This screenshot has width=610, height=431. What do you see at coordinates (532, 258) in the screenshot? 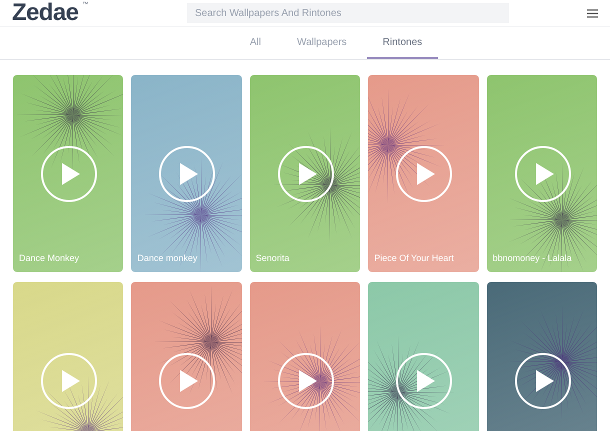
I see `ringtone-title: bbnomoney - Lalala` at bounding box center [532, 258].